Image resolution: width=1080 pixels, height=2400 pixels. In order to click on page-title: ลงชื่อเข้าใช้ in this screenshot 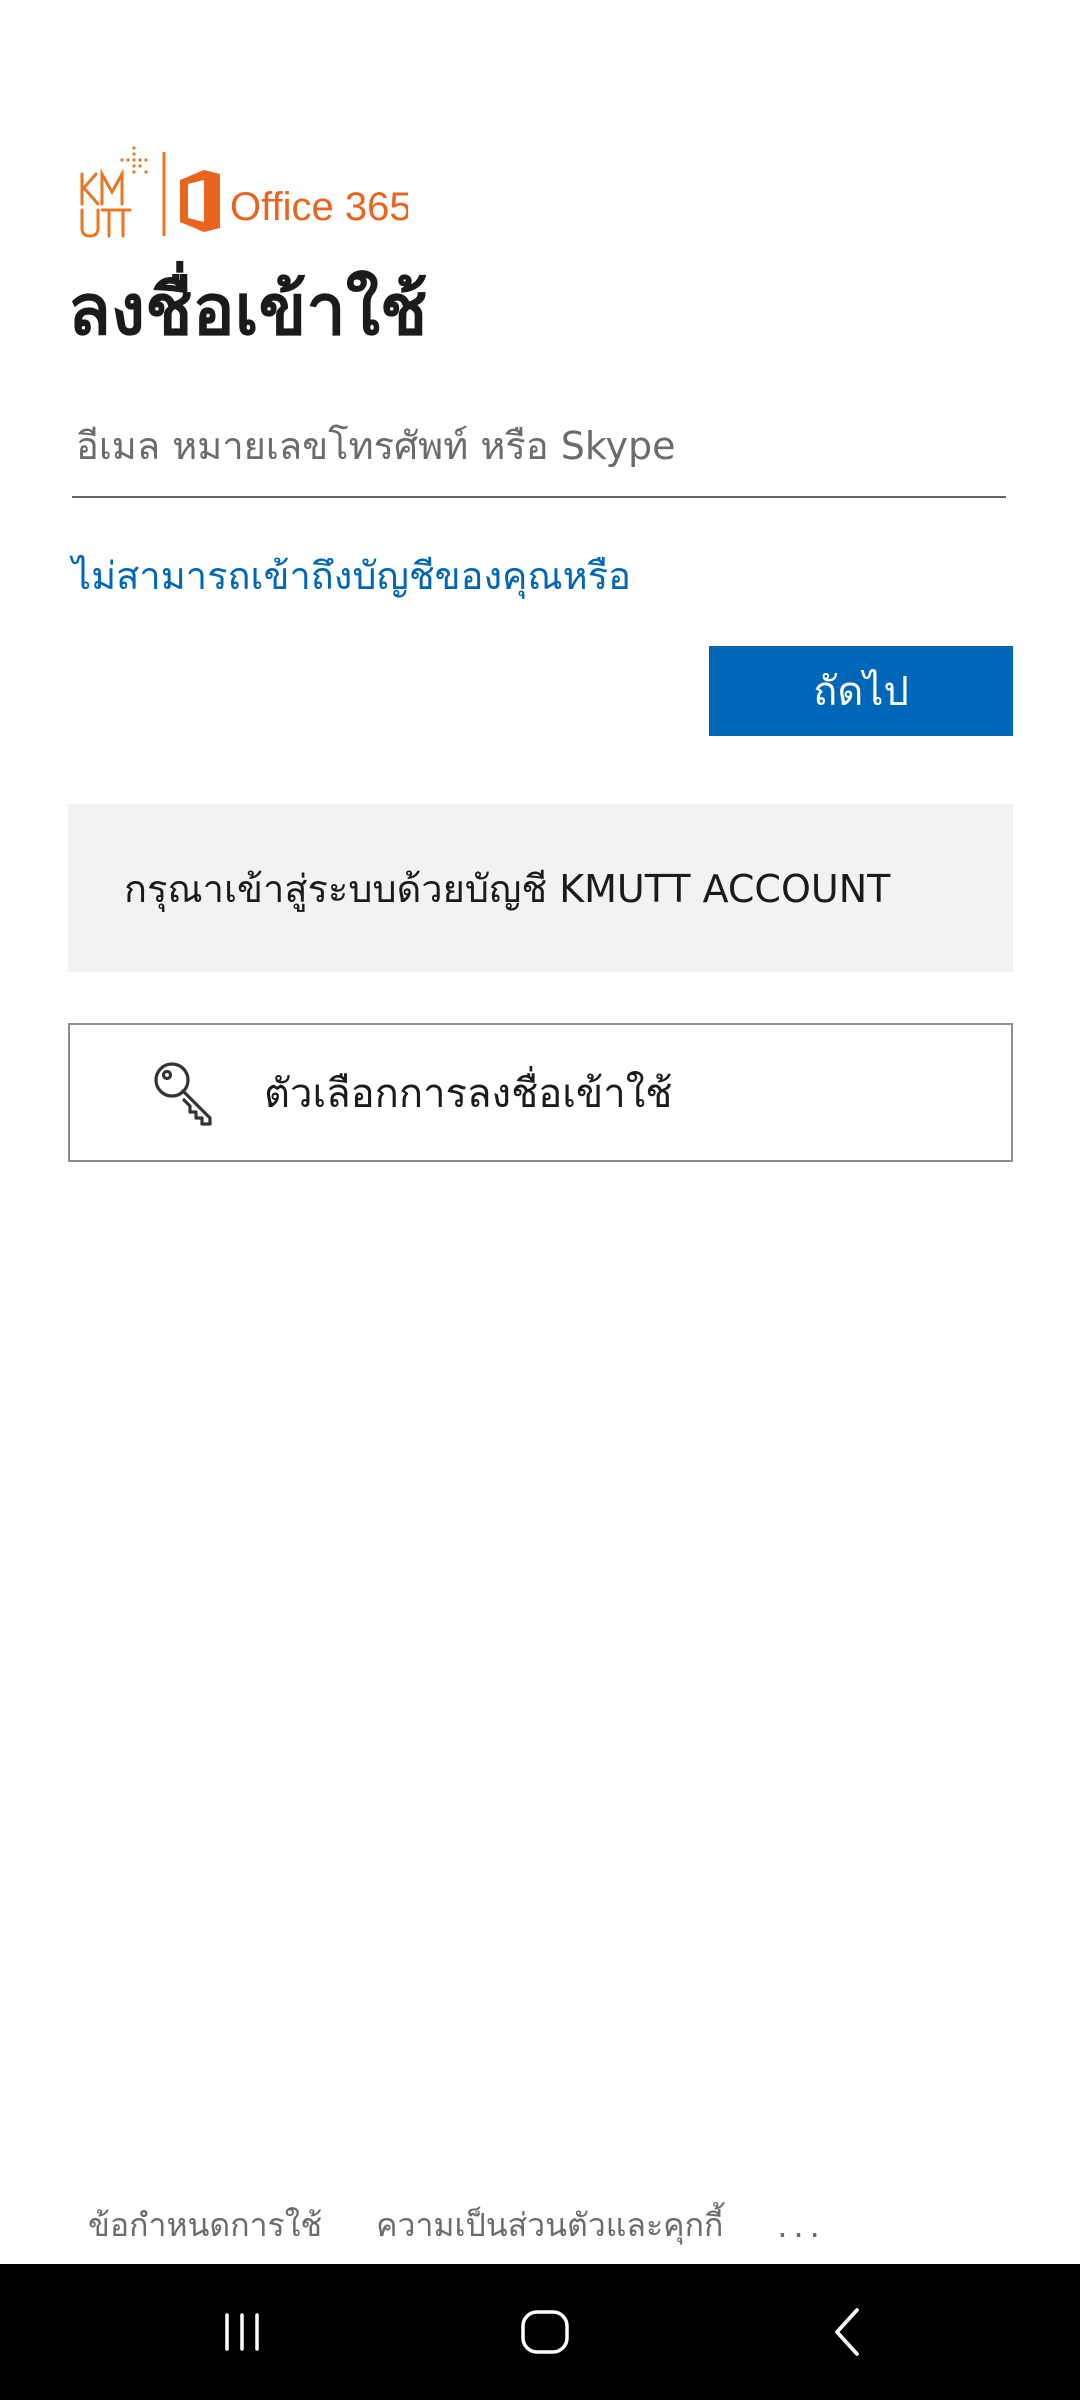, I will do `click(248, 310)`.